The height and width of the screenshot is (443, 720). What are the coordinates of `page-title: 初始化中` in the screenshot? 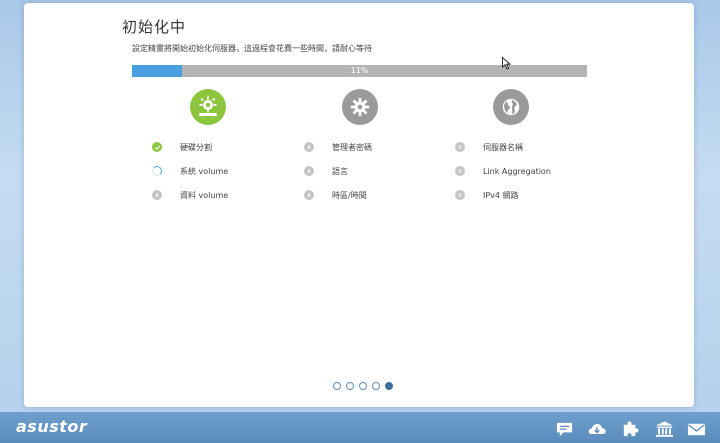 It's located at (154, 27).